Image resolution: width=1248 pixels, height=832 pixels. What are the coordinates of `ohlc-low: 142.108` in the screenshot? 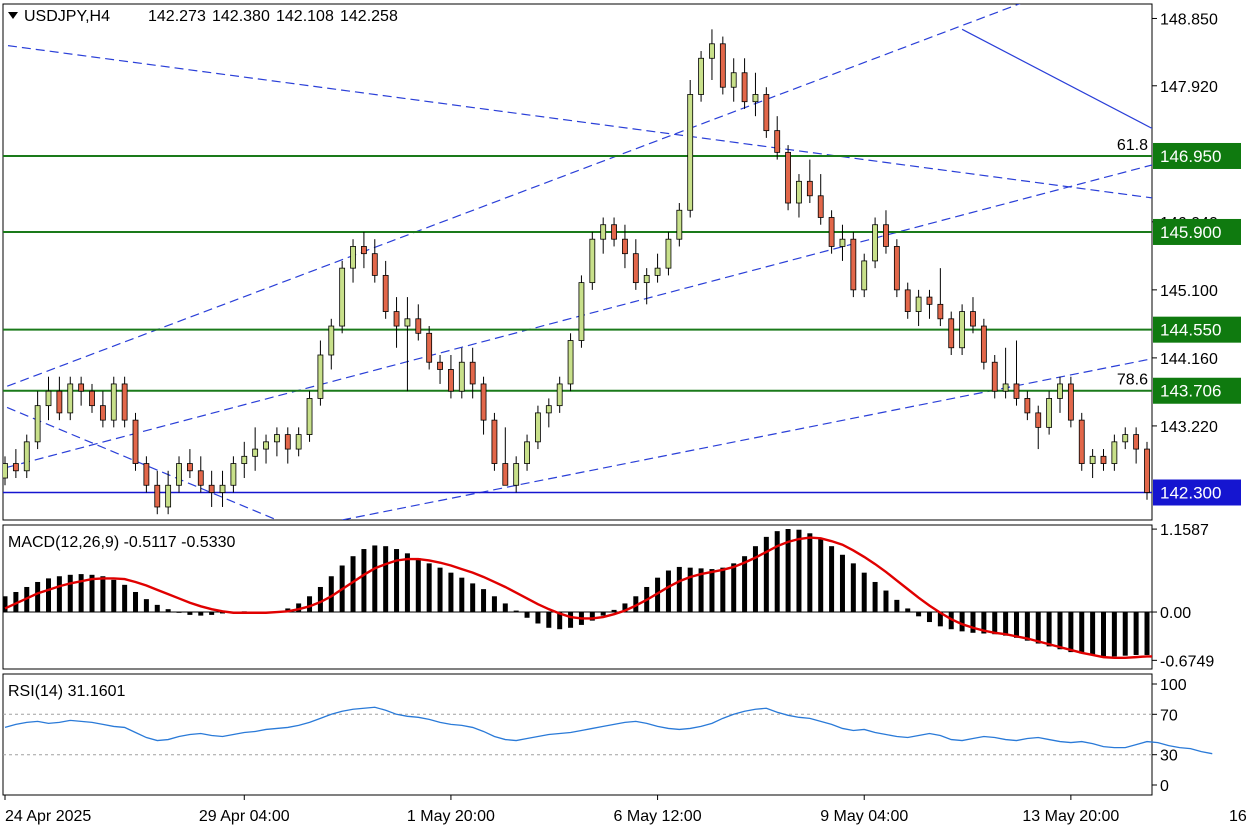 It's located at (305, 16).